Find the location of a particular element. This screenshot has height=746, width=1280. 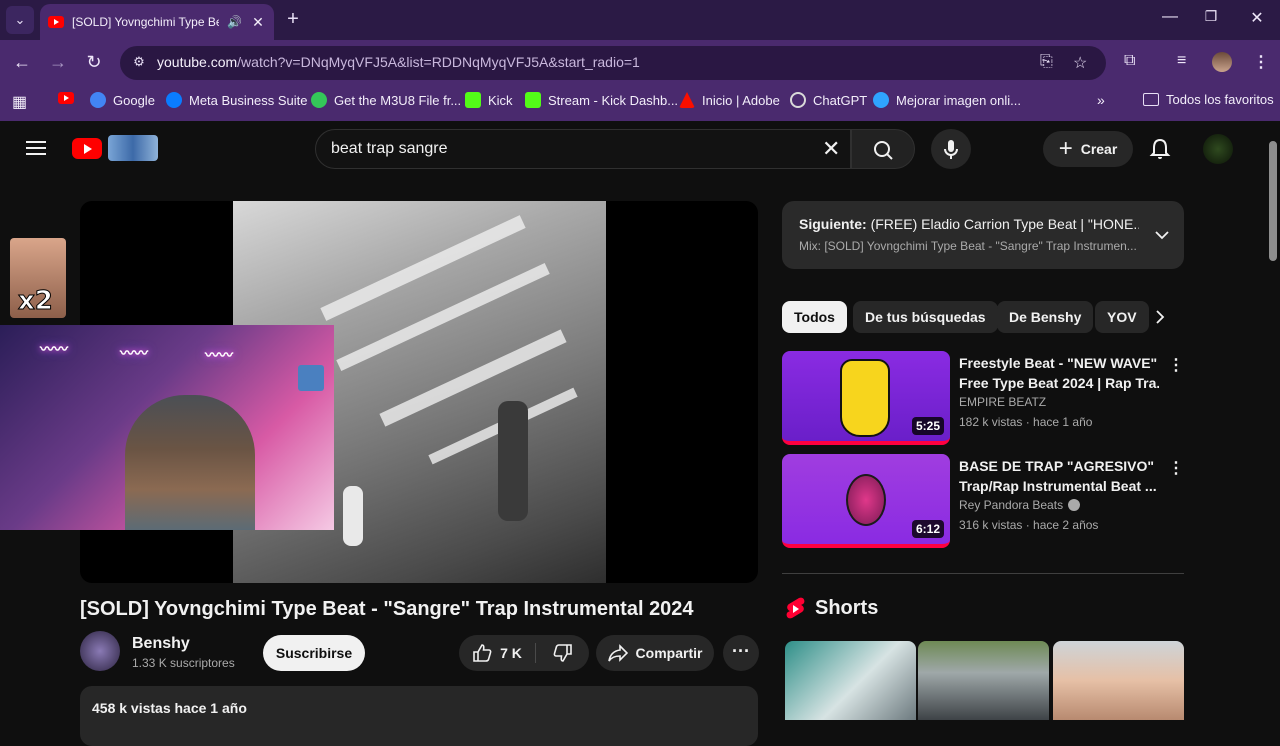

search-icon is located at coordinates (883, 150).